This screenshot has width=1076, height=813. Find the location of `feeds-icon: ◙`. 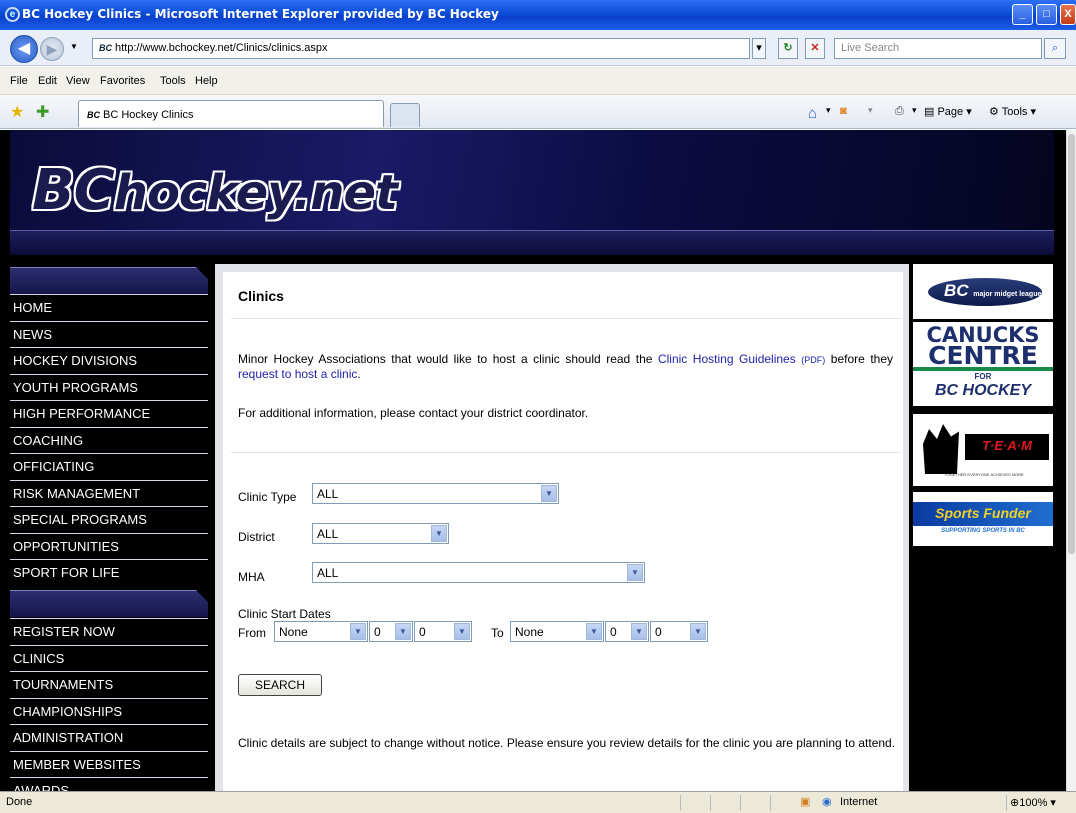

feeds-icon: ◙ is located at coordinates (843, 111).